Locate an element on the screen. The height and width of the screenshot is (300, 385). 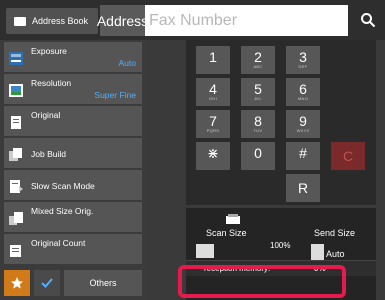
checklist-button is located at coordinates (47, 283).